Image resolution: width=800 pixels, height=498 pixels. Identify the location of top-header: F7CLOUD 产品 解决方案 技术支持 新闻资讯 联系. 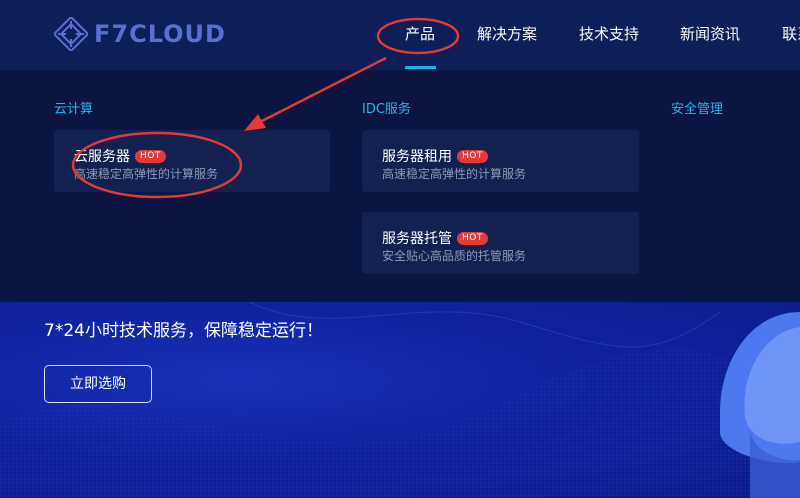
(400, 35).